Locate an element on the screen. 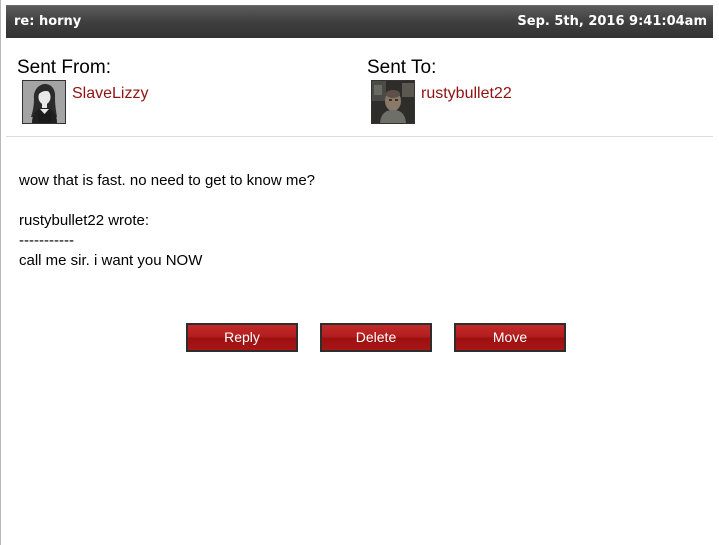 This screenshot has height=545, width=719. message-date: Sep. 5th, 2016 9:41:04am is located at coordinates (612, 21).